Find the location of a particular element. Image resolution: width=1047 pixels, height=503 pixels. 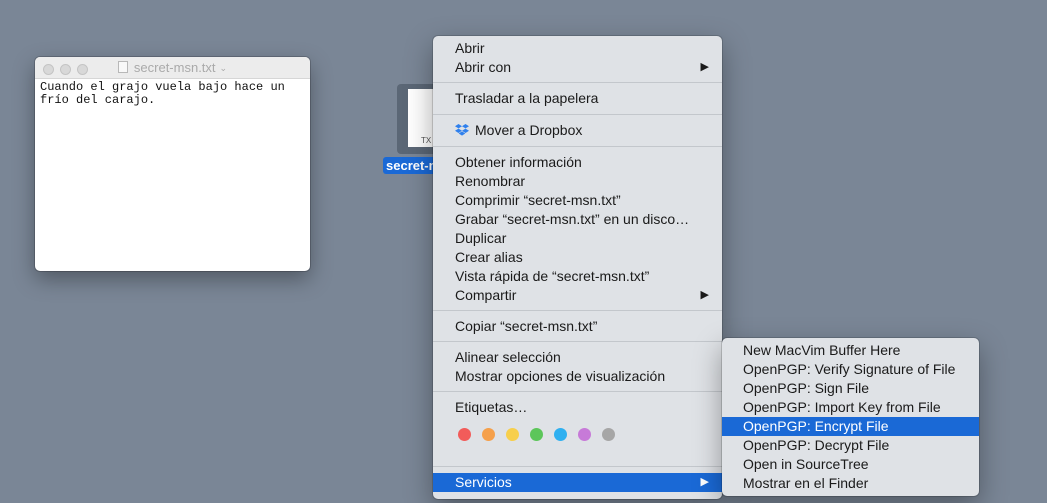

tag-blue-dot is located at coordinates (560, 434).